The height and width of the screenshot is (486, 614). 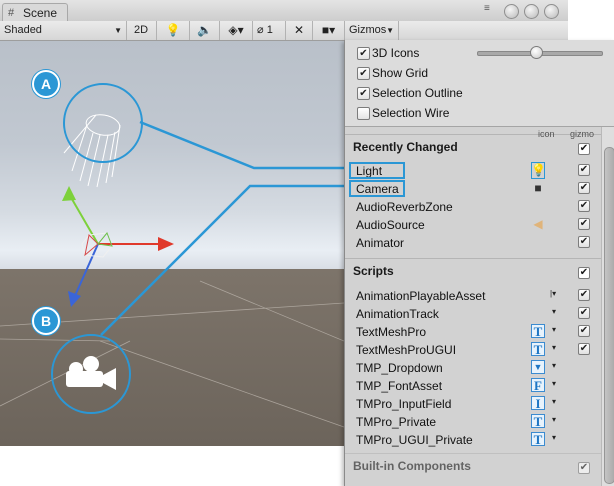 What do you see at coordinates (473, 368) in the screenshot?
I see `list-item: TMP_Dropdown ▼ ▾` at bounding box center [473, 368].